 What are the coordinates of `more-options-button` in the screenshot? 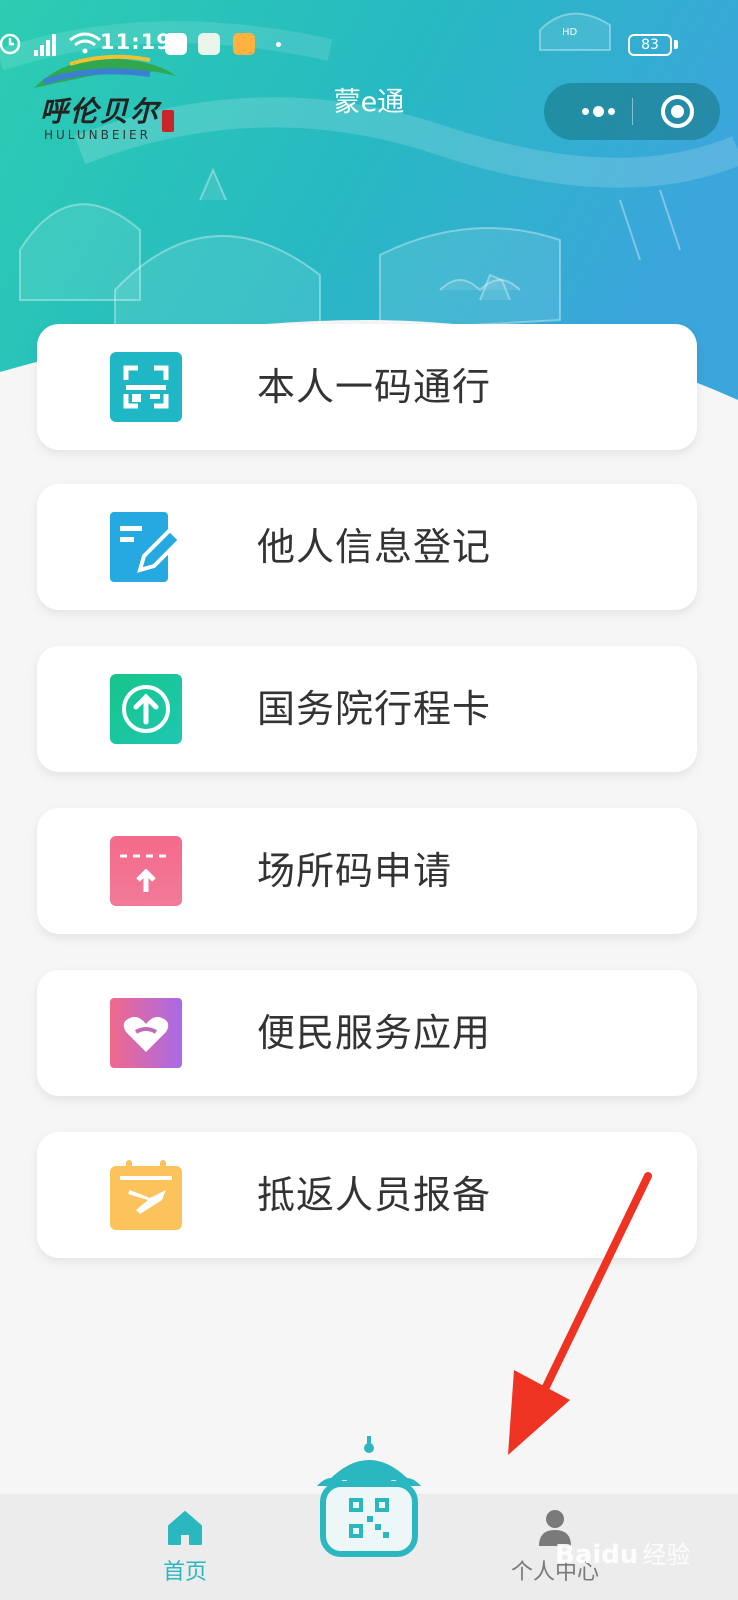 It's located at (599, 111).